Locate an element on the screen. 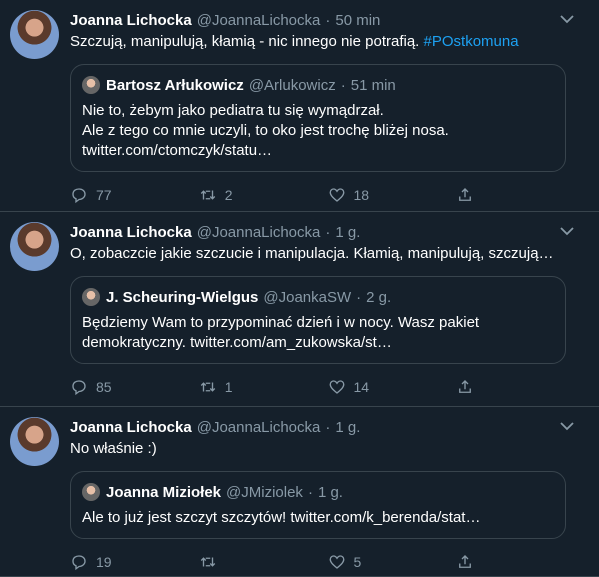  like-count: 5 is located at coordinates (357, 562).